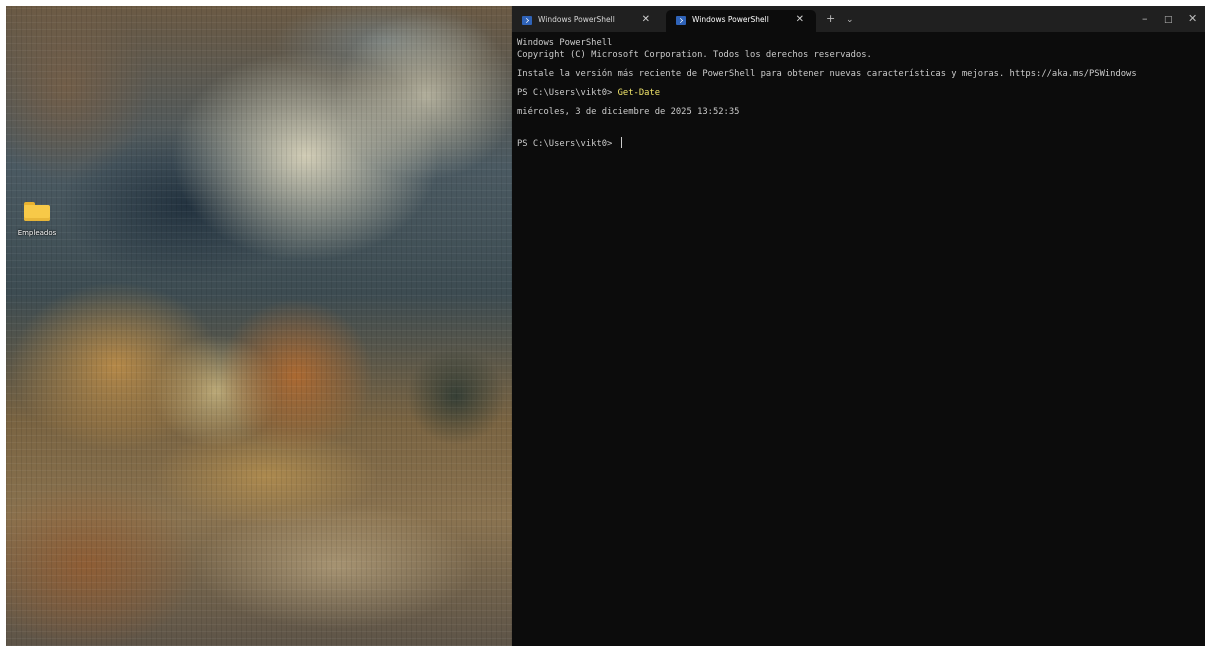  I want to click on chevron-down-icon: ⌄, so click(850, 20).